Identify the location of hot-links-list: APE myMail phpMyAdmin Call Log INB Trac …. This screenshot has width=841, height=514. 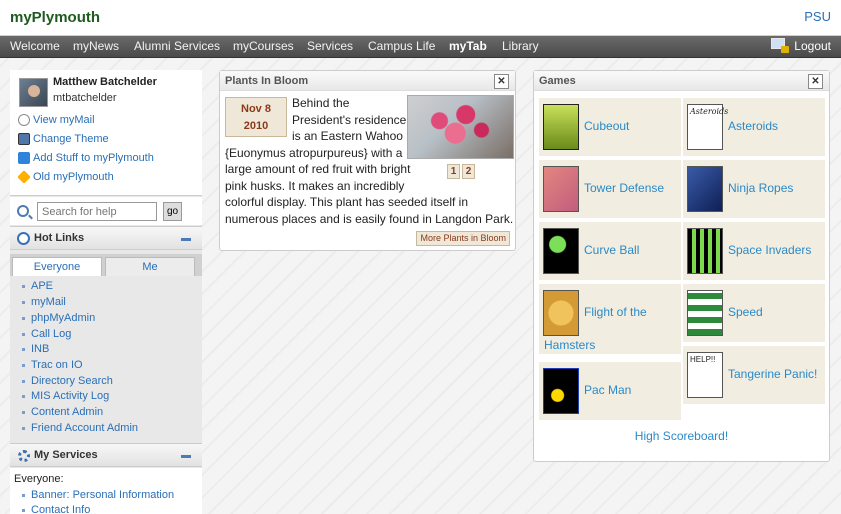
(106, 360).